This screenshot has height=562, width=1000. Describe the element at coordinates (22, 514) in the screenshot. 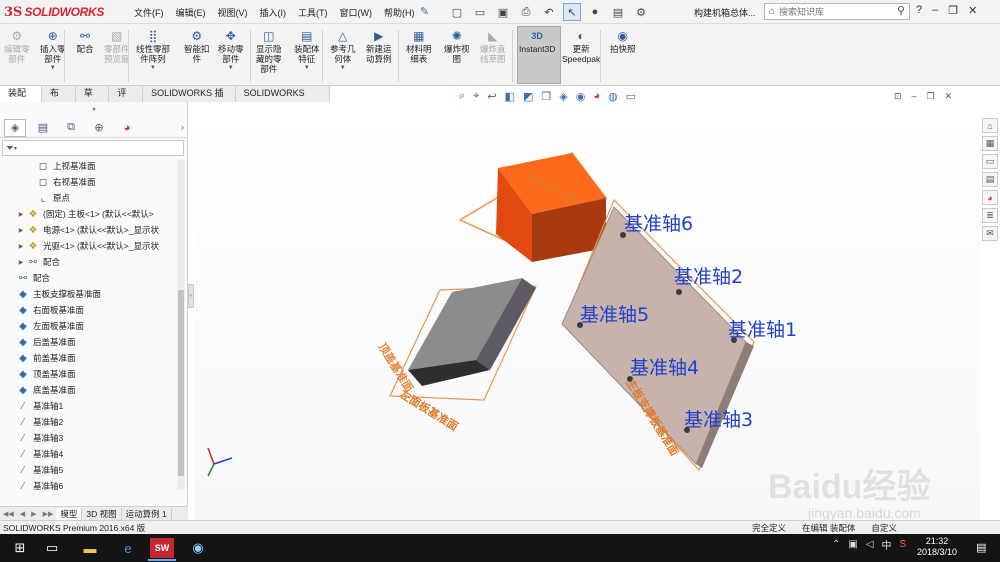

I see `nav-prev-icon: ◀` at that location.